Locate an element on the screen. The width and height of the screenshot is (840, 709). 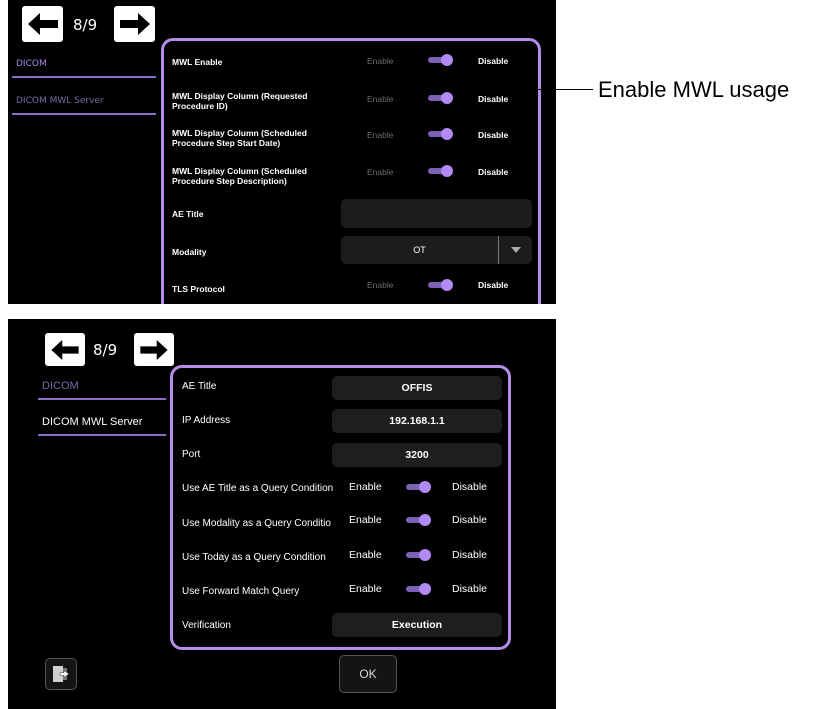
use-today-query-label: Use Today as a Query Condition is located at coordinates (254, 557).